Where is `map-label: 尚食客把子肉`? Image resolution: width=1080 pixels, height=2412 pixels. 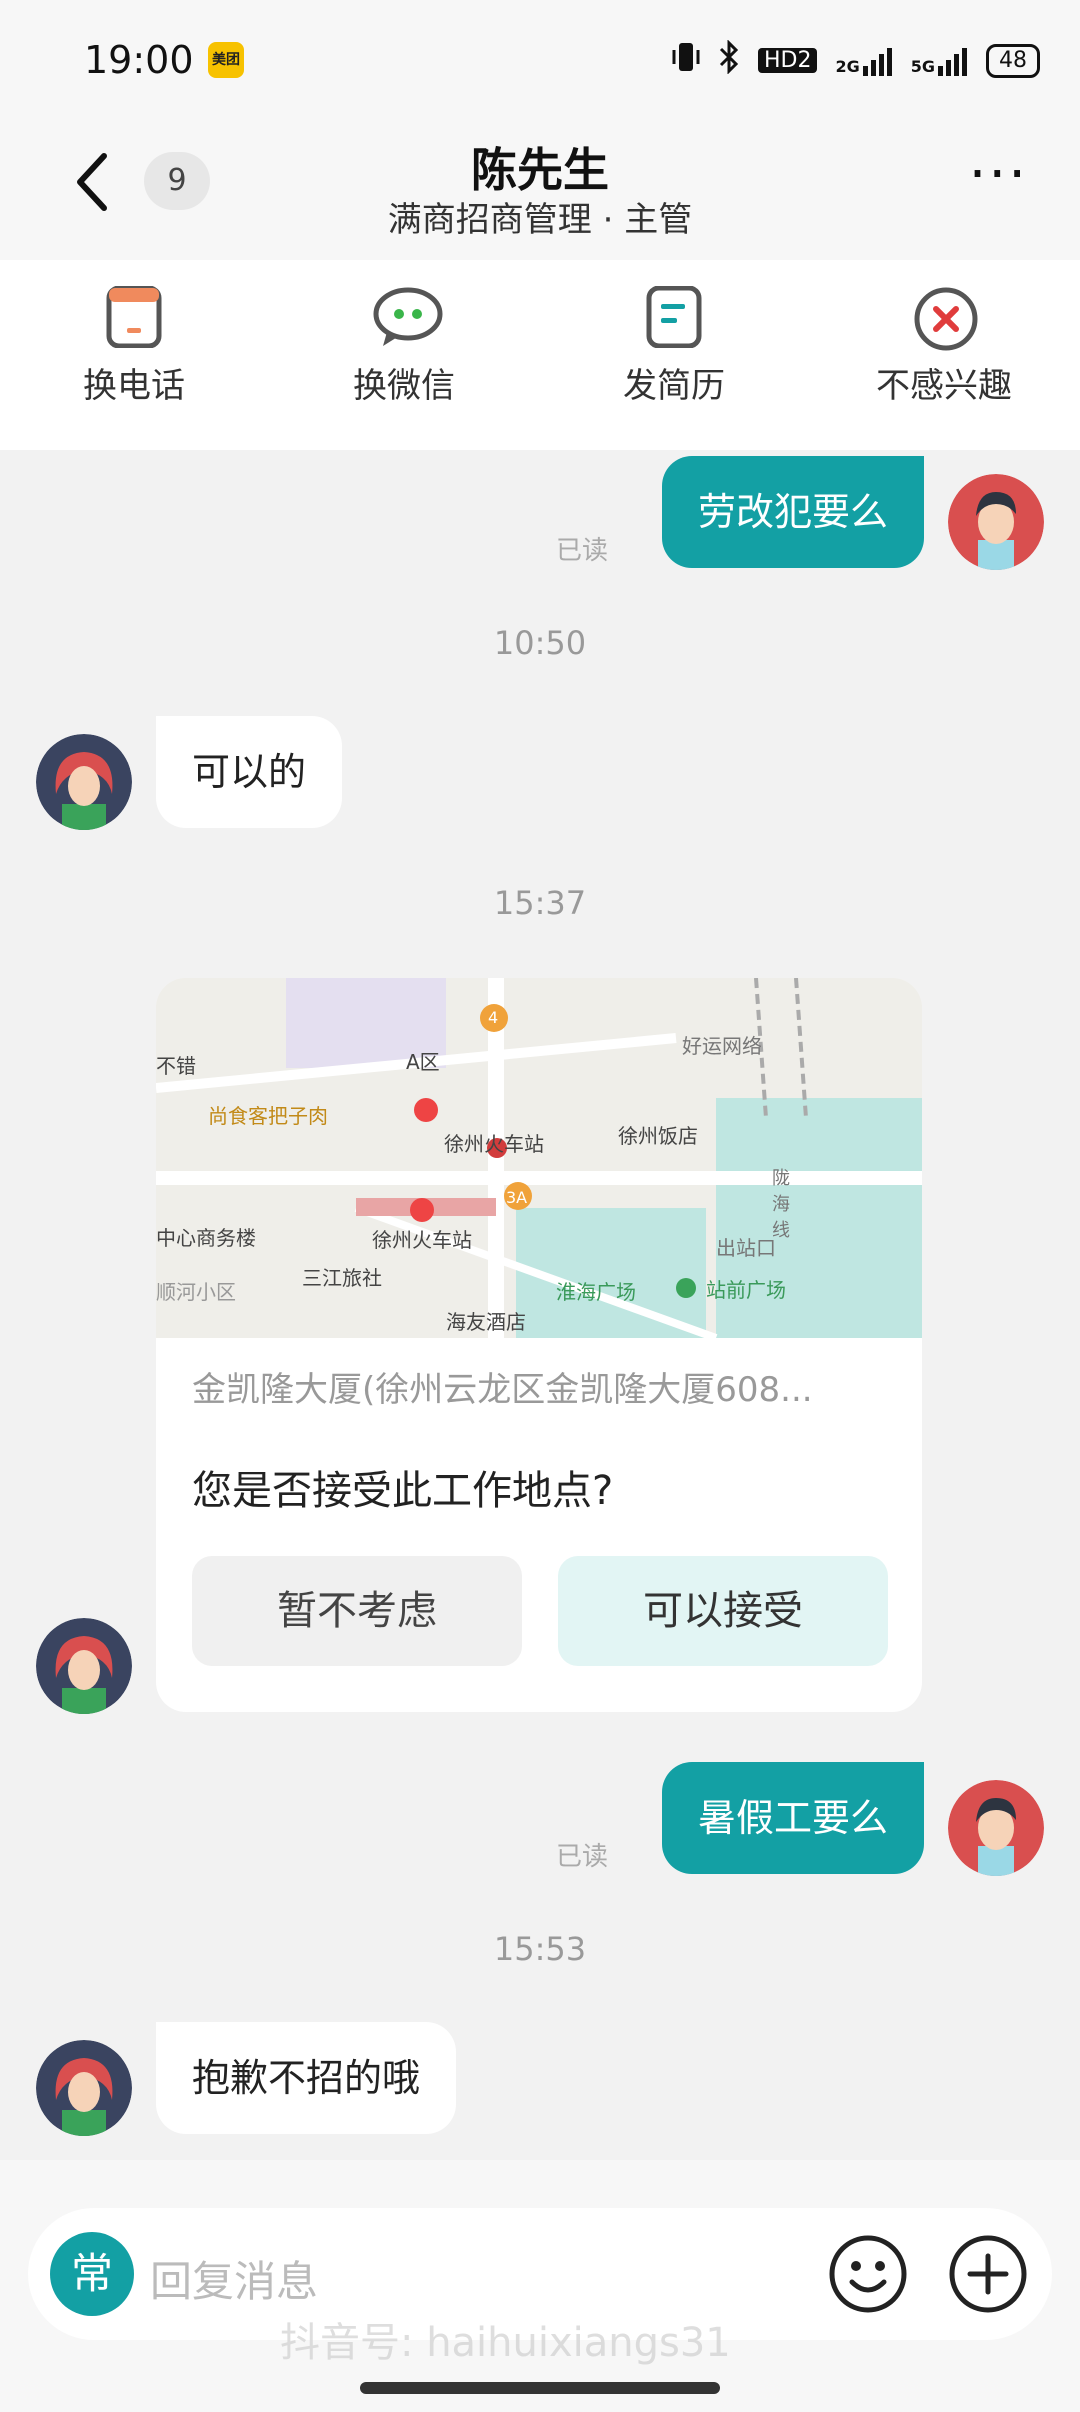
map-label: 尚食客把子肉 is located at coordinates (268, 1116).